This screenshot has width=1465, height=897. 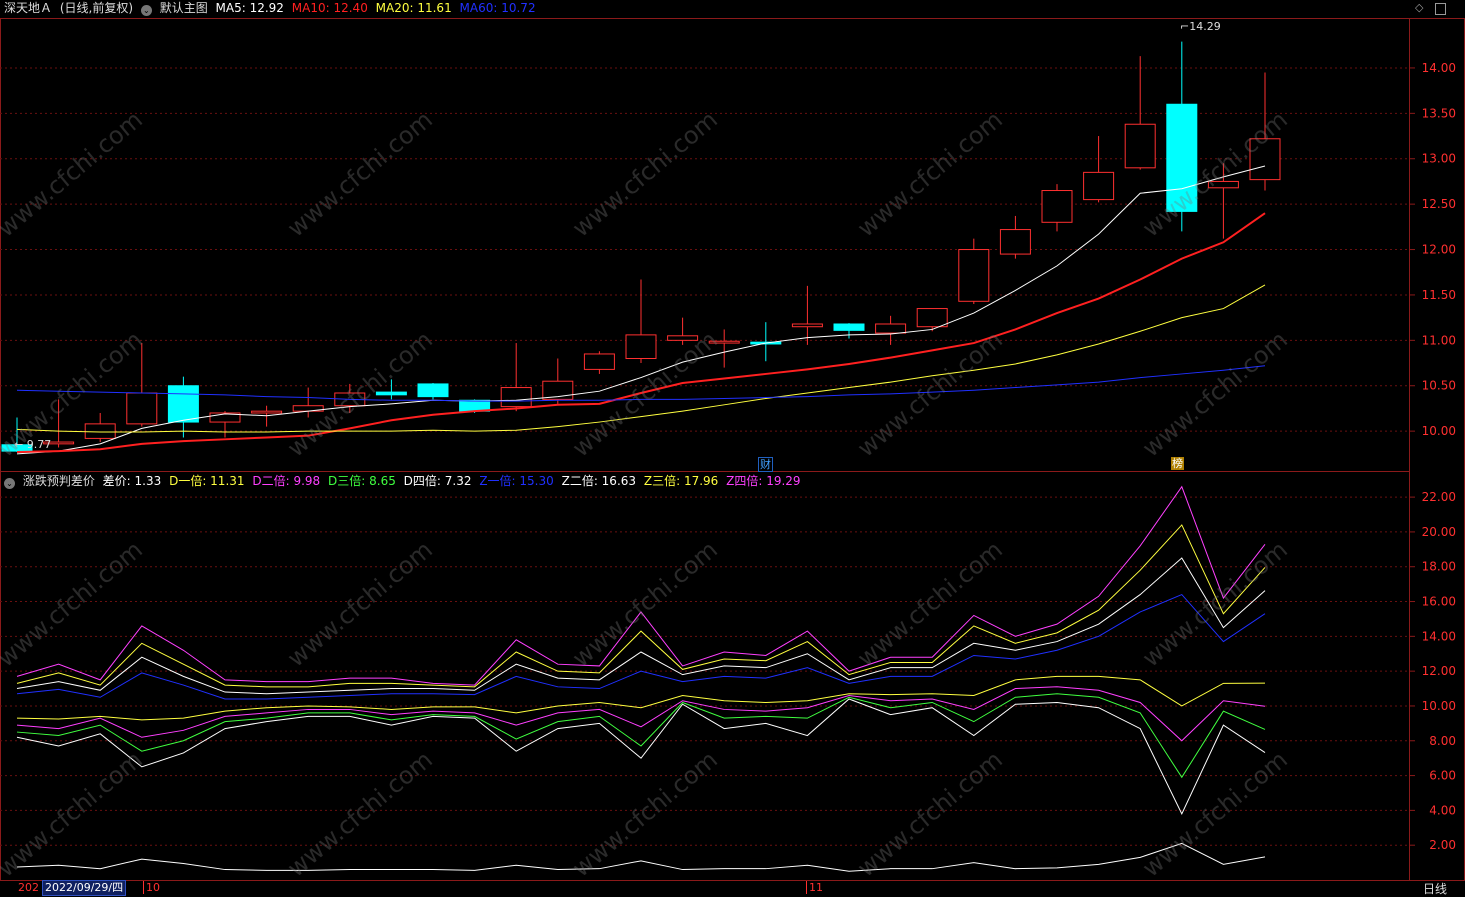 I want to click on y-tick-label: 10.50, so click(x=1439, y=386).